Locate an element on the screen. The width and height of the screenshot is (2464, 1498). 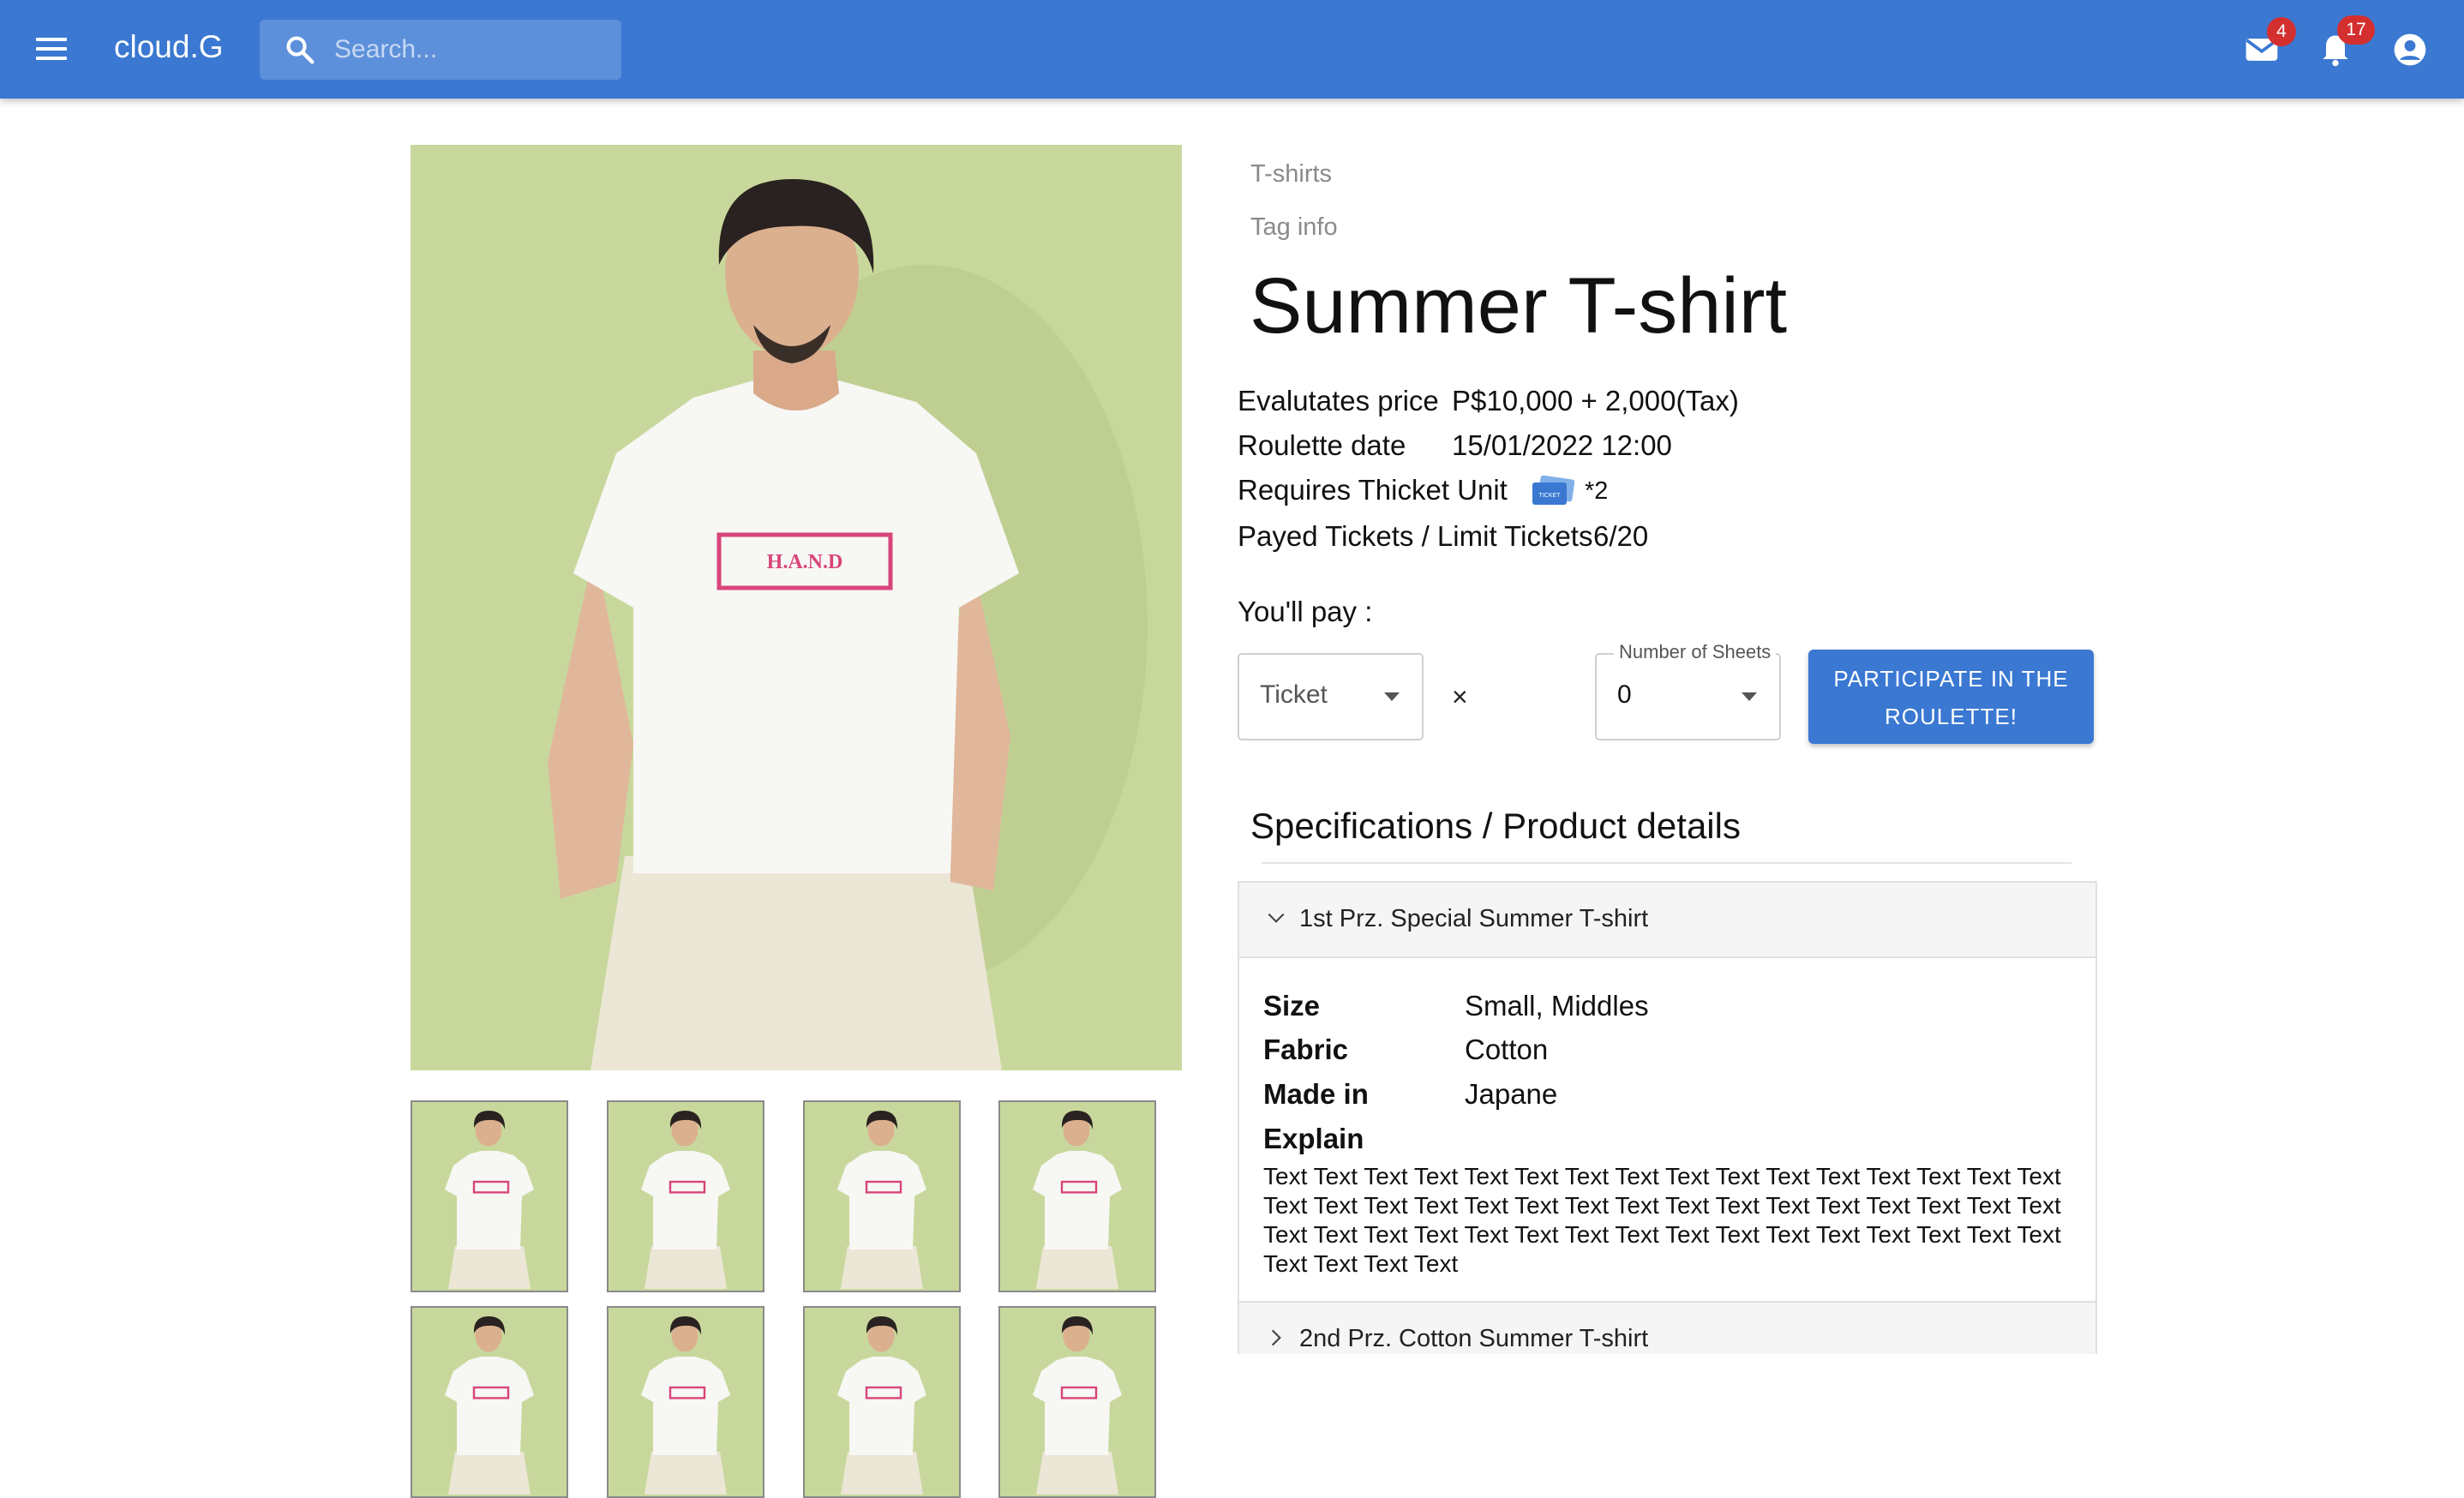
tickets-value: 6/20 is located at coordinates (1621, 536).